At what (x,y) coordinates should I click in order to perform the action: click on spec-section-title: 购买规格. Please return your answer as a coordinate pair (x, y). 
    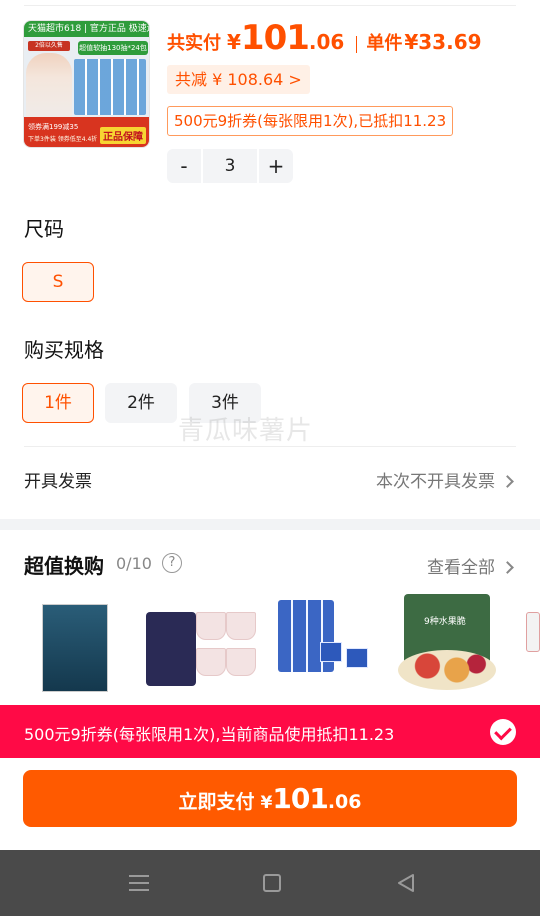
    Looking at the image, I should click on (64, 350).